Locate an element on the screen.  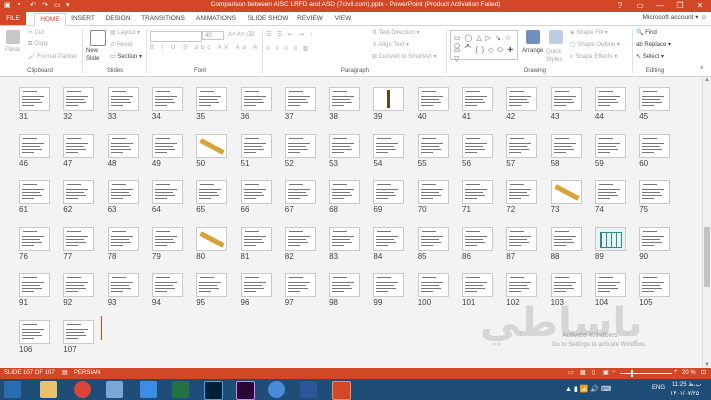
replace-button: ab Replace ▾ is located at coordinates (653, 44).